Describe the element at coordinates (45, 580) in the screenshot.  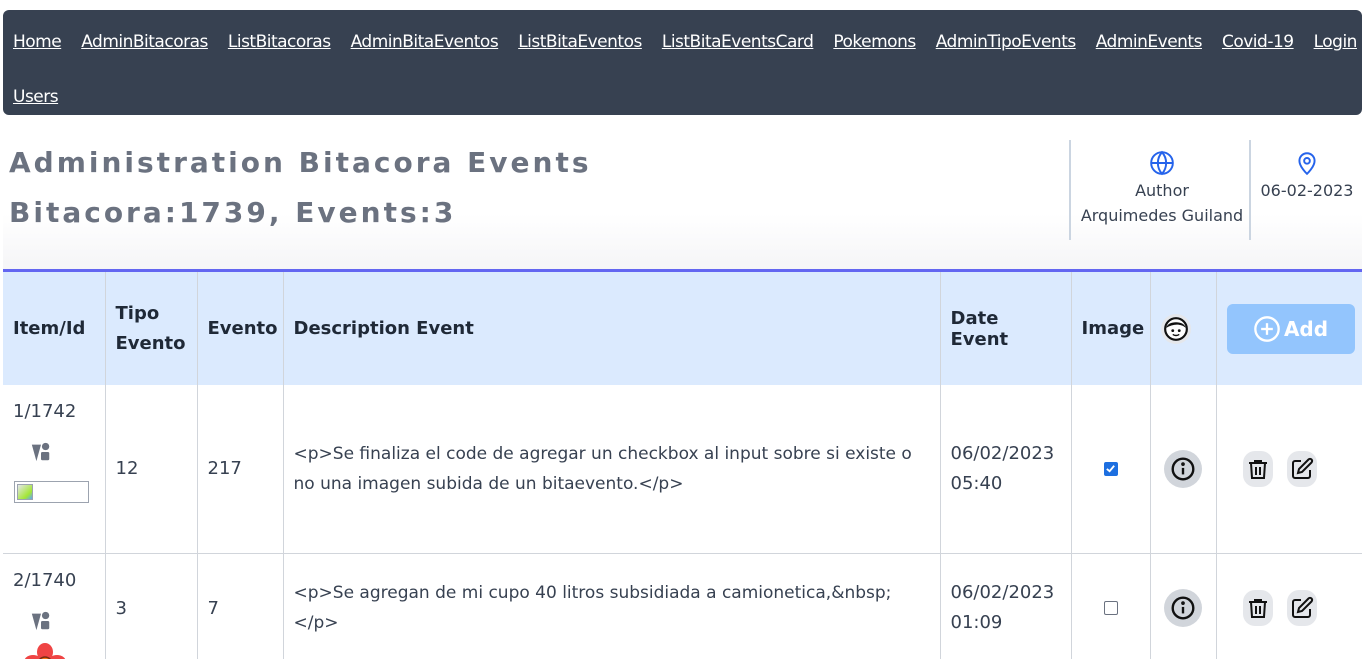
I see `item-id-text: 2/1740` at that location.